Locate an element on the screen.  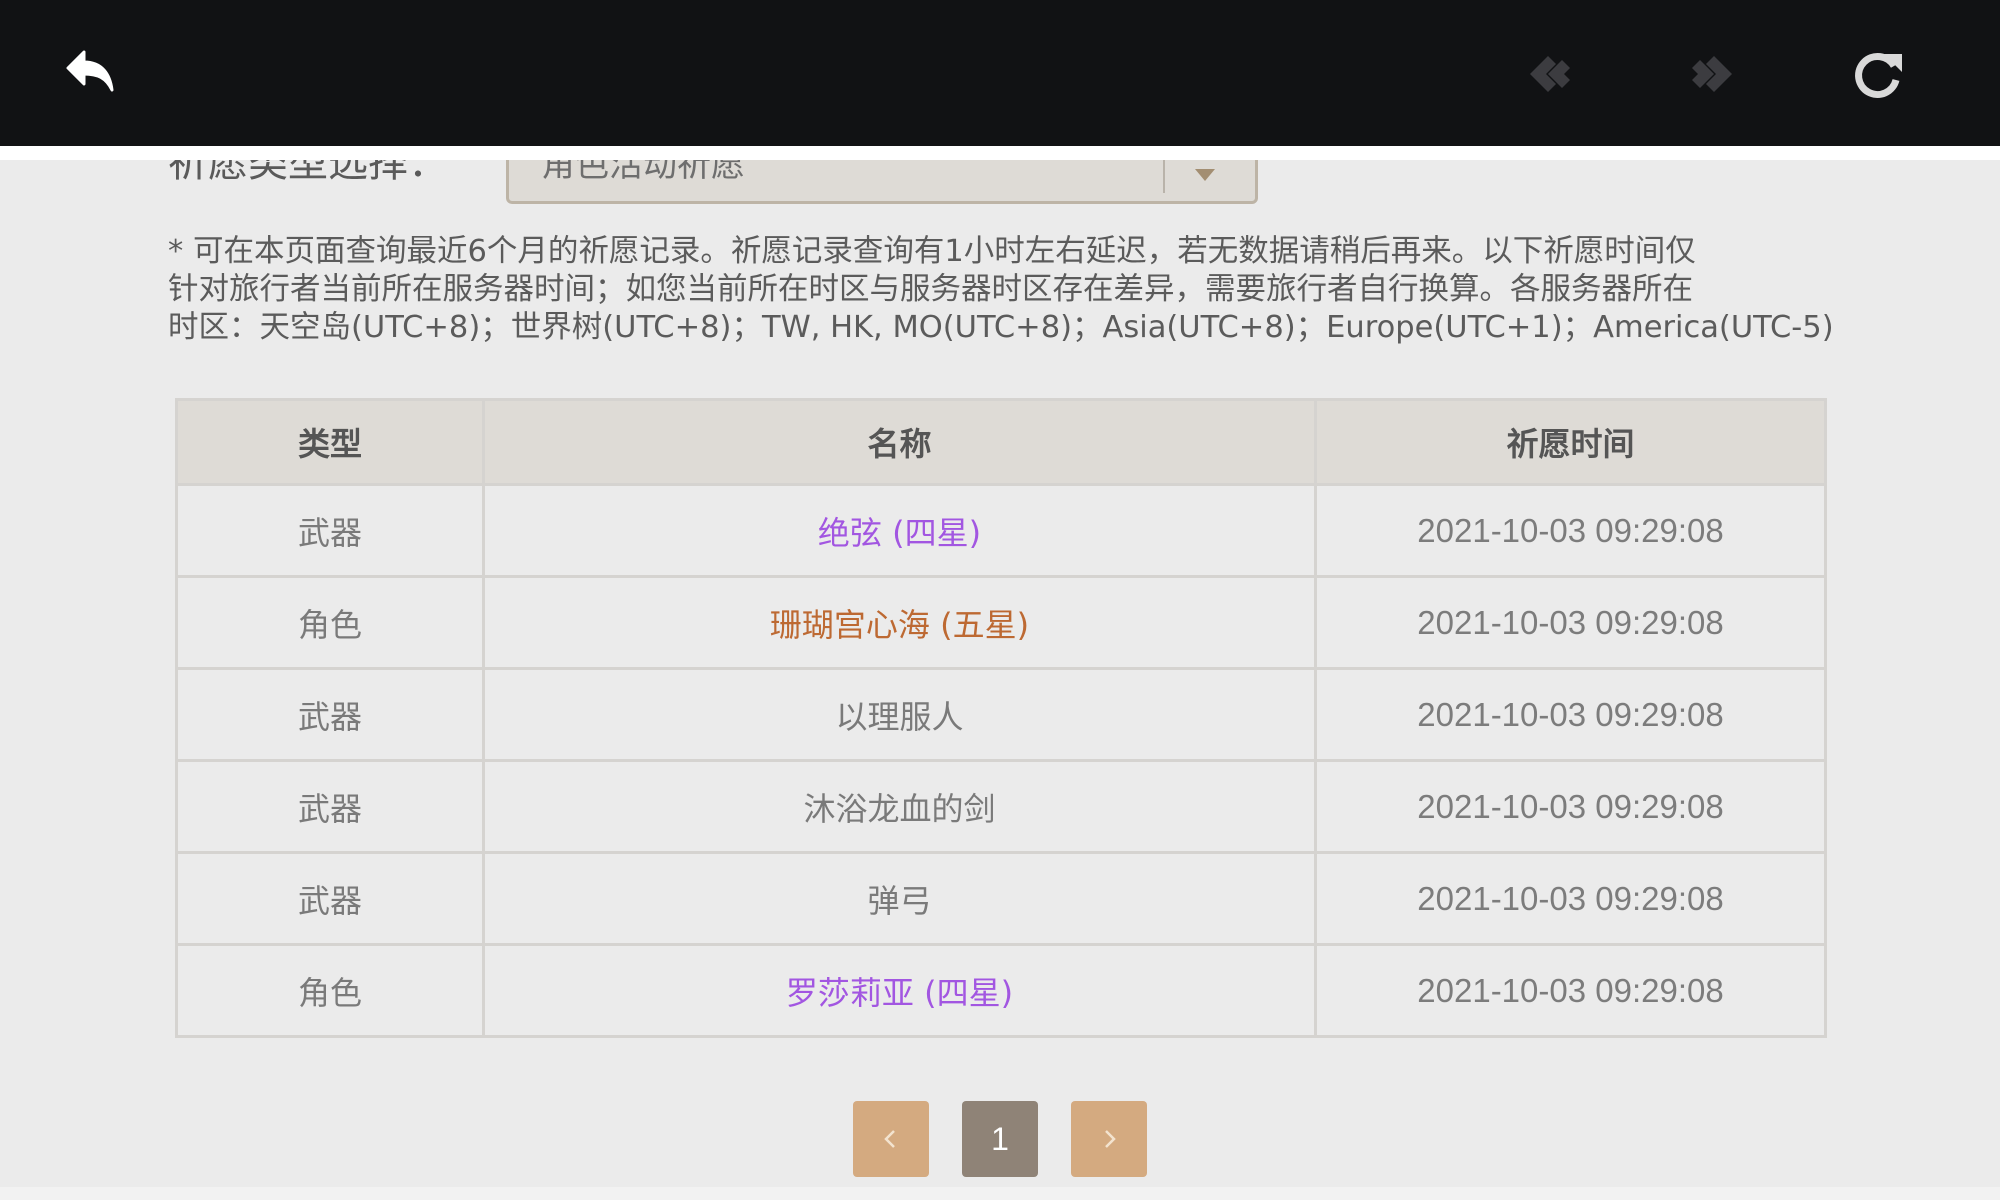
nav-back-icon is located at coordinates (1550, 74).